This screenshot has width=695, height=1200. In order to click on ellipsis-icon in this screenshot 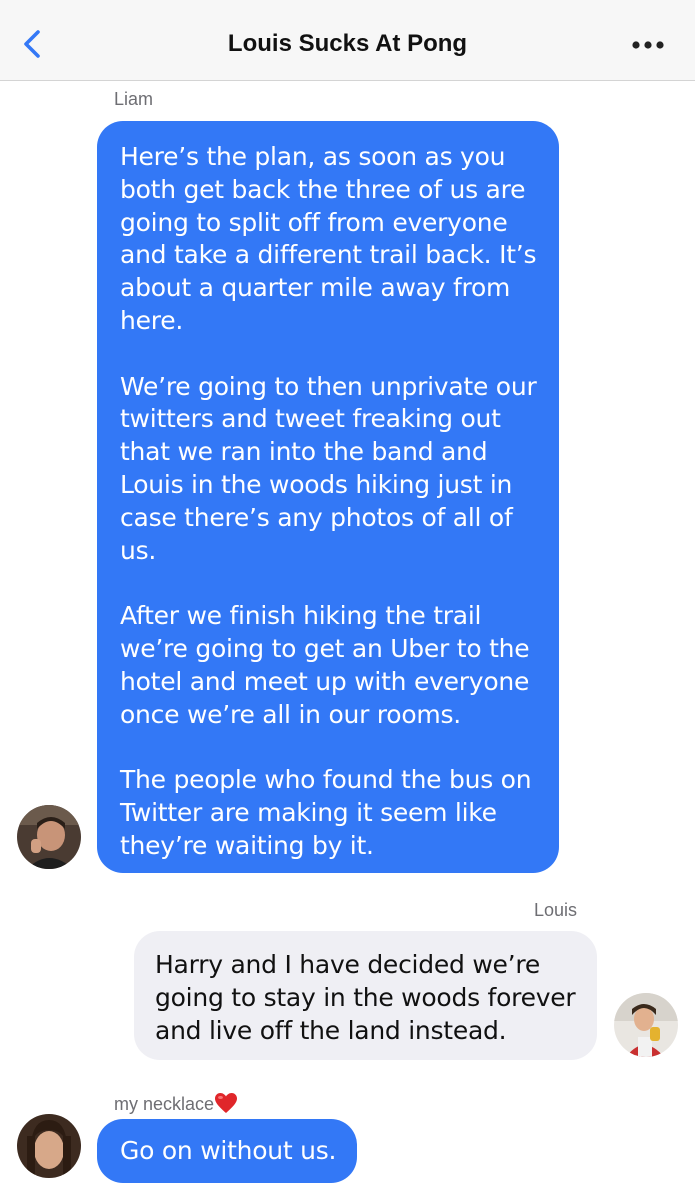, I will do `click(648, 45)`.